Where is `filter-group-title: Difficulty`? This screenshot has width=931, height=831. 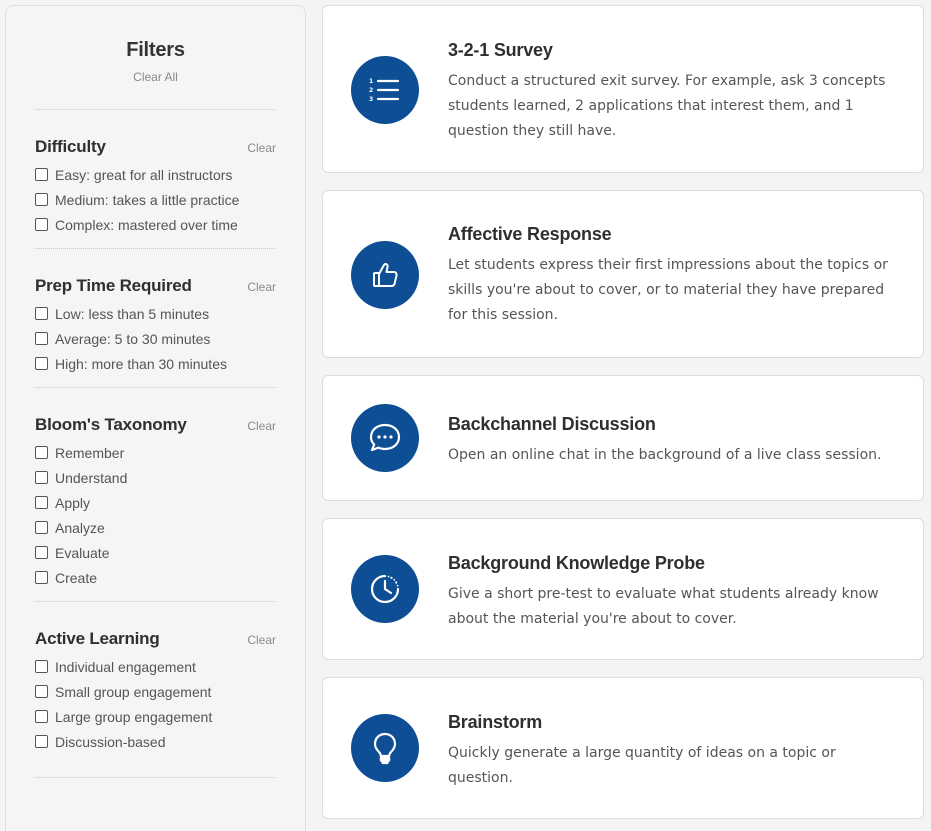 filter-group-title: Difficulty is located at coordinates (70, 146).